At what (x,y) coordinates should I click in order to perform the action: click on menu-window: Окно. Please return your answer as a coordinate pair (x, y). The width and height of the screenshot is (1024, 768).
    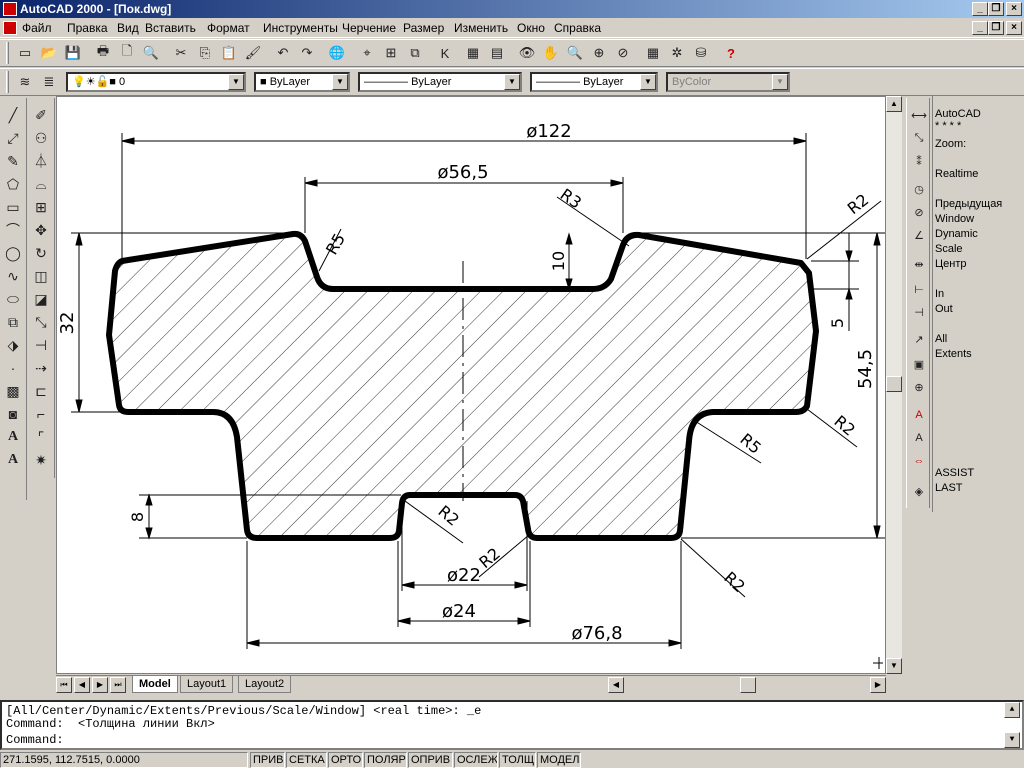
    Looking at the image, I should click on (531, 28).